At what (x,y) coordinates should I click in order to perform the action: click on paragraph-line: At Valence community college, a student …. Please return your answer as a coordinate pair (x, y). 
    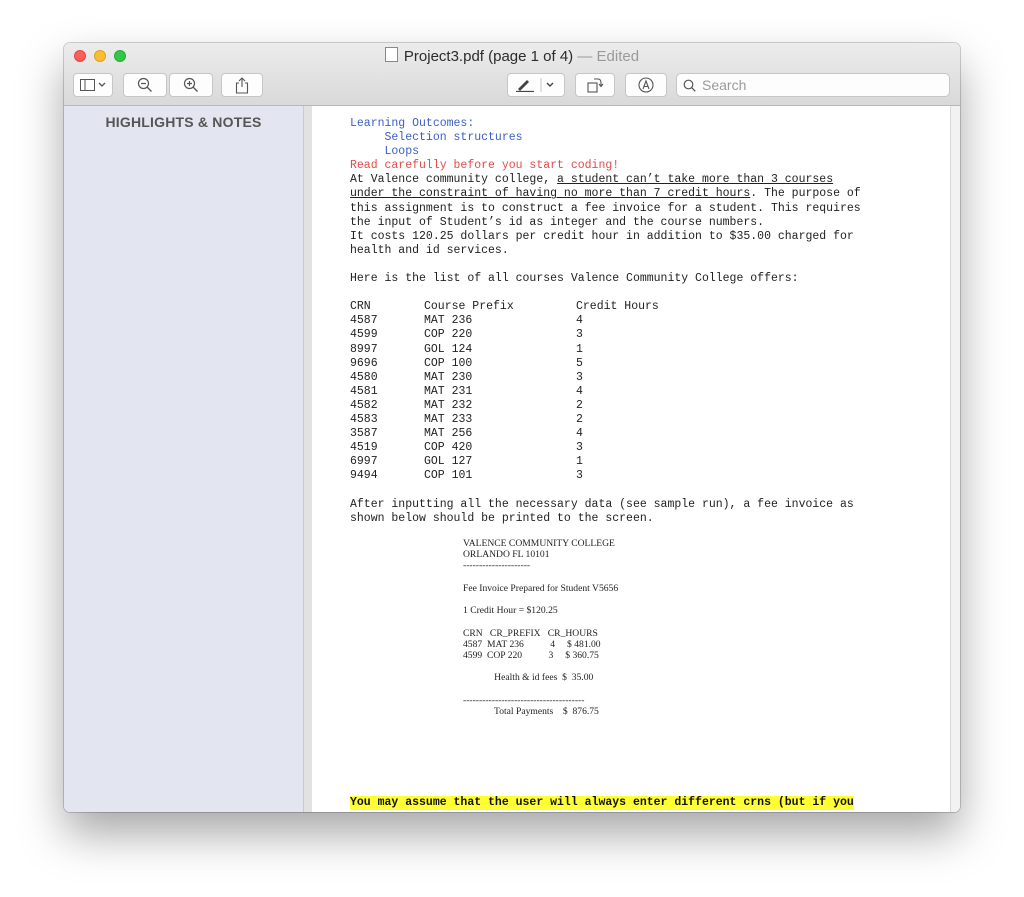
    Looking at the image, I should click on (592, 180).